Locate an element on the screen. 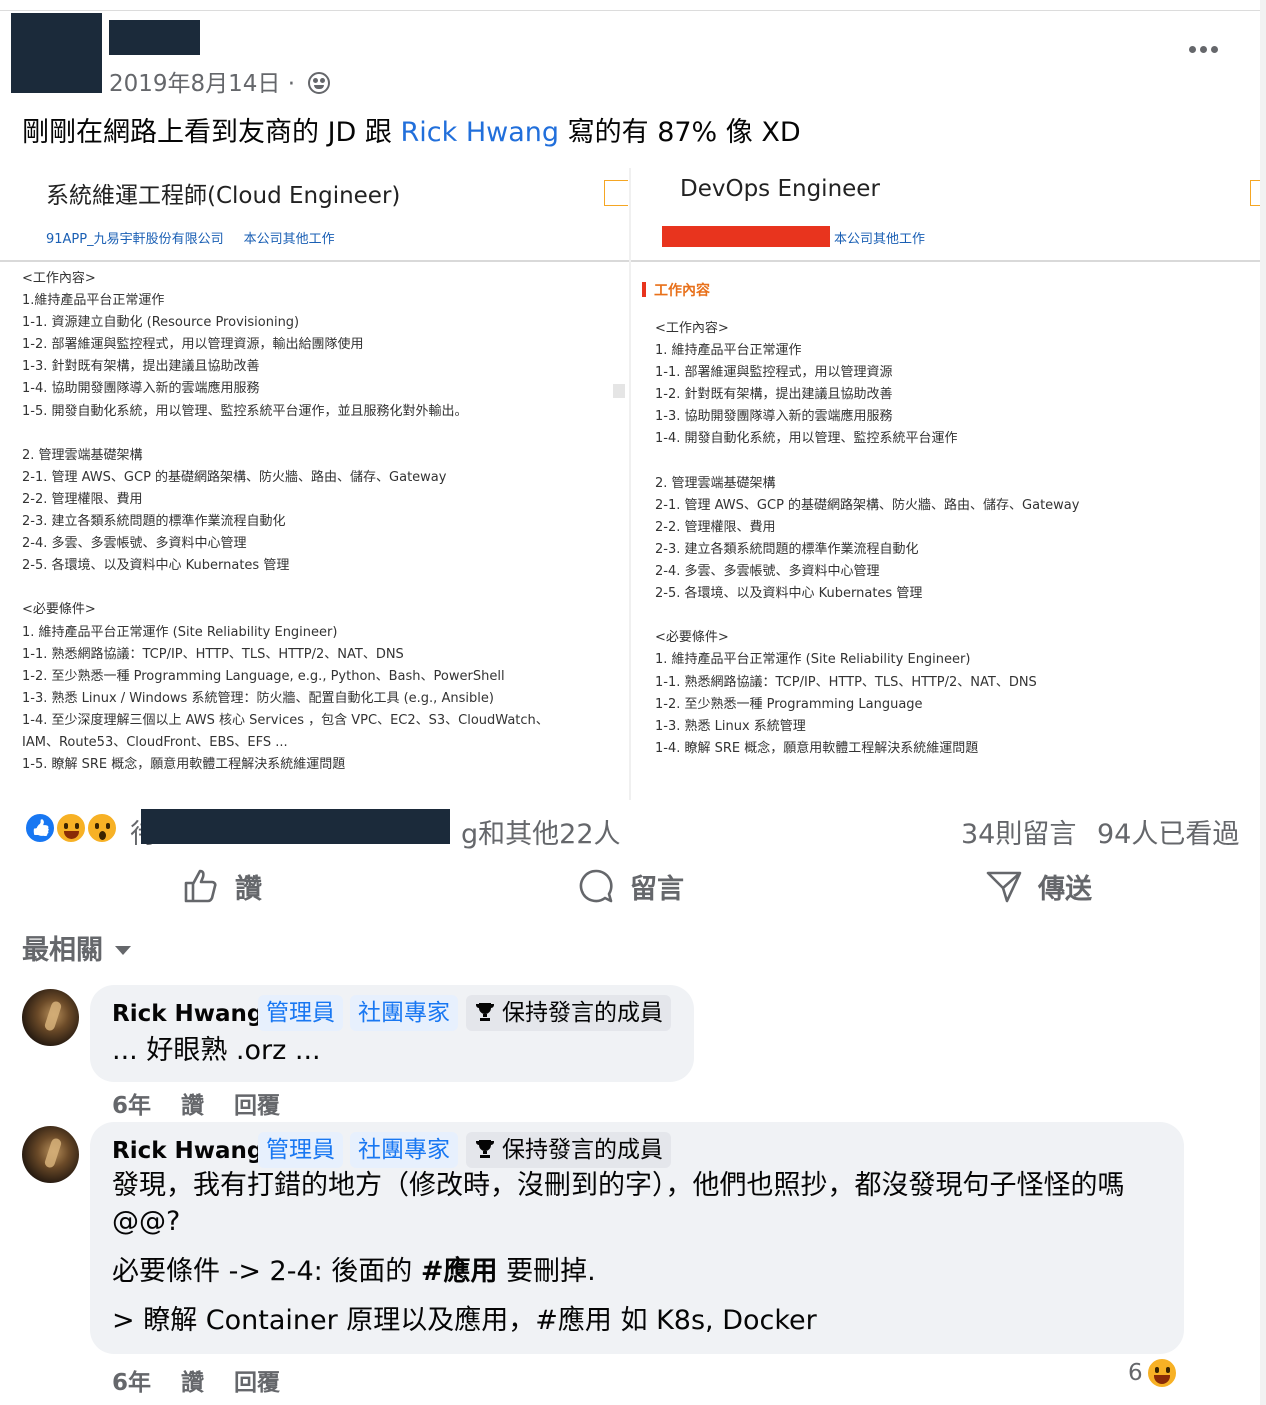  redacted-avatar is located at coordinates (56, 53).